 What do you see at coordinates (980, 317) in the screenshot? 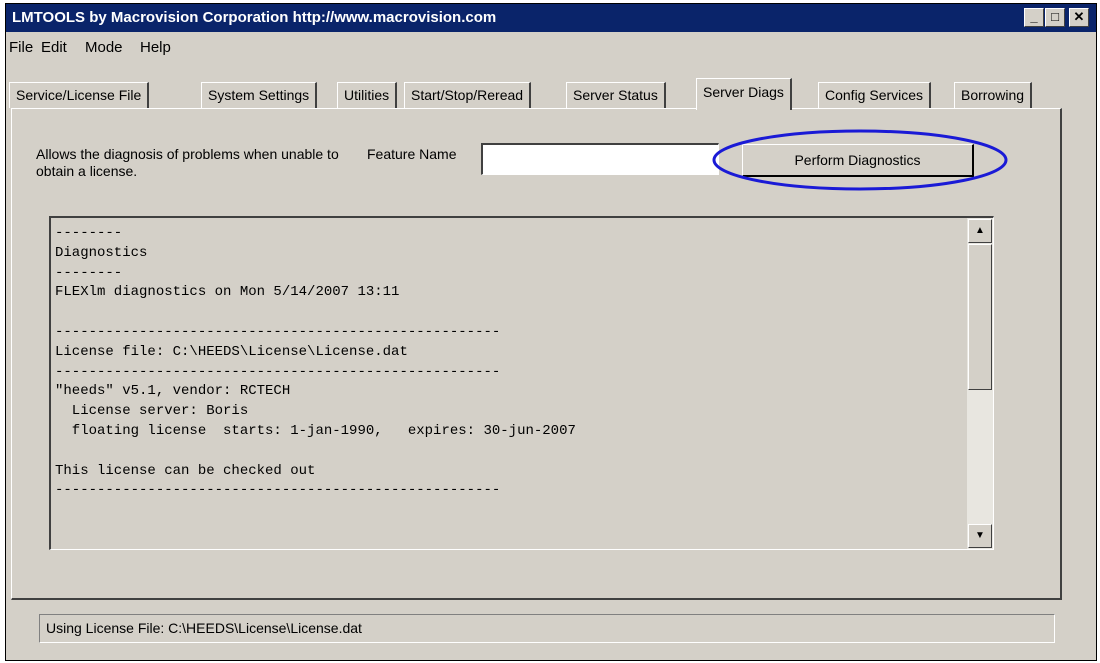
I see `scroll-thumb` at bounding box center [980, 317].